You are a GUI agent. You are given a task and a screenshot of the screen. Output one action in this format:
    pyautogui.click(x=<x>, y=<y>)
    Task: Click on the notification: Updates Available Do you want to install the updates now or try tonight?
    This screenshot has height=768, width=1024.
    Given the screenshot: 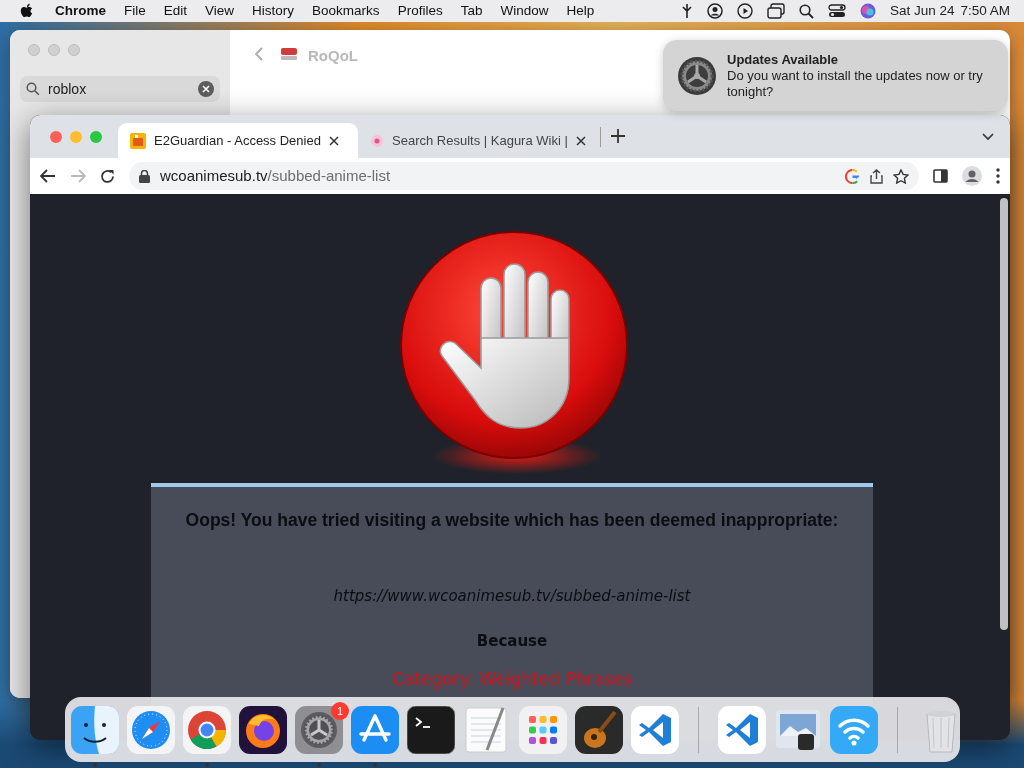 What is the action you would take?
    pyautogui.click(x=835, y=75)
    